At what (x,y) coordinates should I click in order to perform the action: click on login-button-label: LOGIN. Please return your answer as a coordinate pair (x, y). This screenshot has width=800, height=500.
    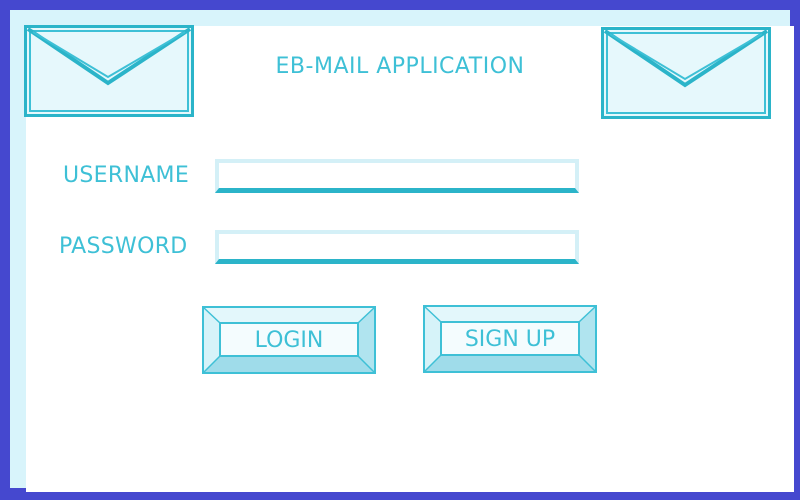
    Looking at the image, I should click on (289, 340).